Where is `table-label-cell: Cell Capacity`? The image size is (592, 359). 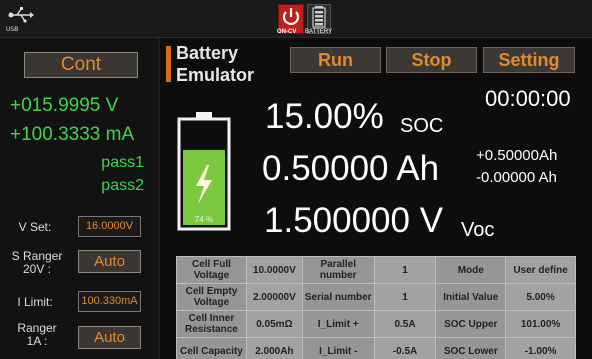
table-label-cell: Cell Capacity is located at coordinates (211, 348).